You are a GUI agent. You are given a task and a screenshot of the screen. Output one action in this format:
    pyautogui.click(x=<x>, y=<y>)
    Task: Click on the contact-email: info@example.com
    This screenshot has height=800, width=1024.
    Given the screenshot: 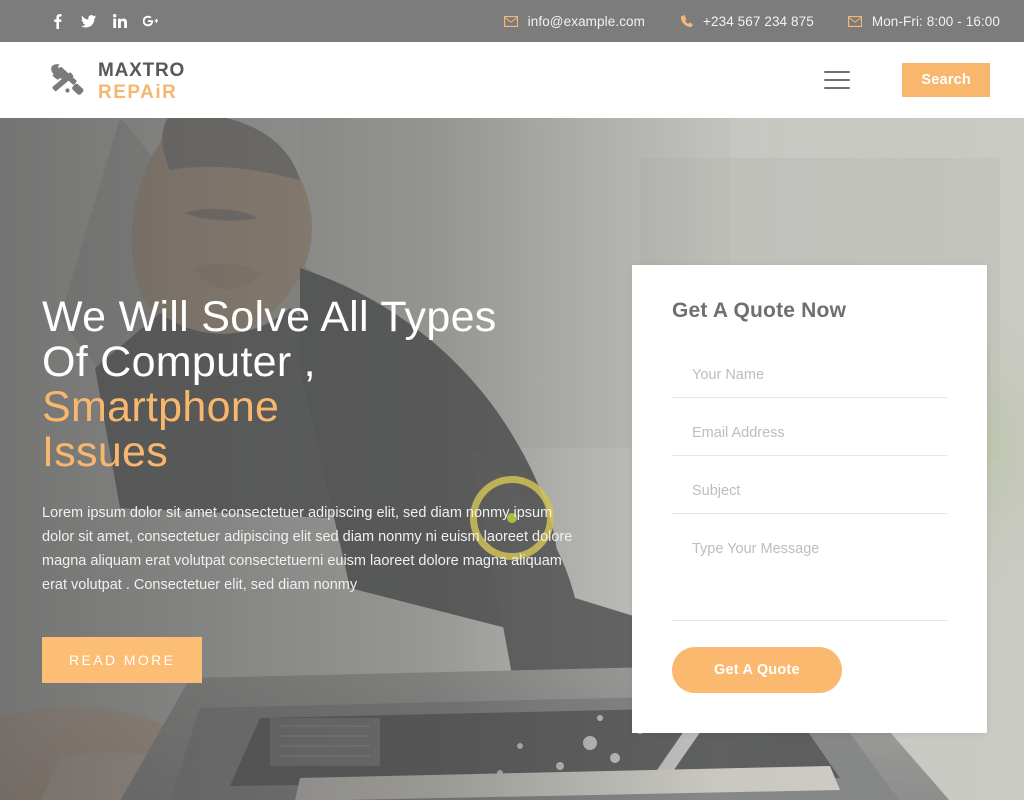 What is the action you would take?
    pyautogui.click(x=574, y=21)
    